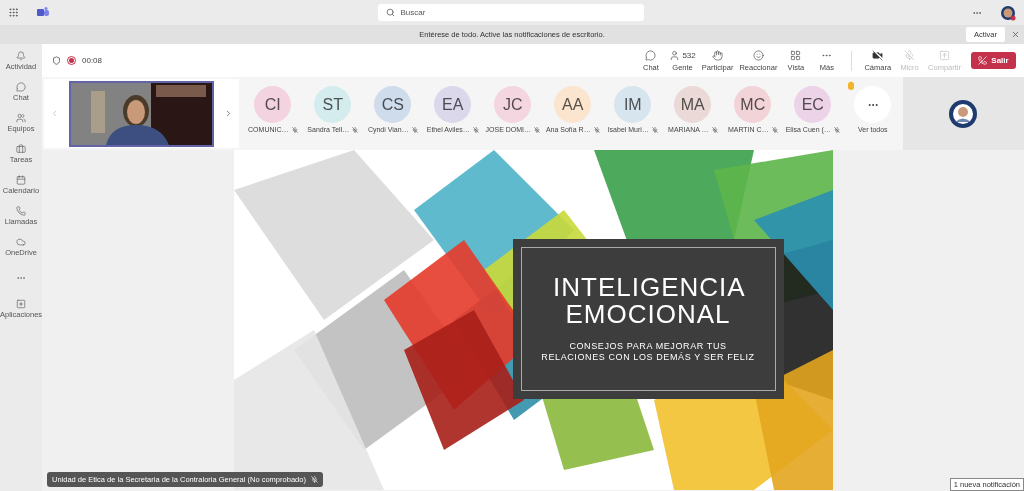 This screenshot has height=491, width=1024. I want to click on people-count: 532, so click(689, 55).